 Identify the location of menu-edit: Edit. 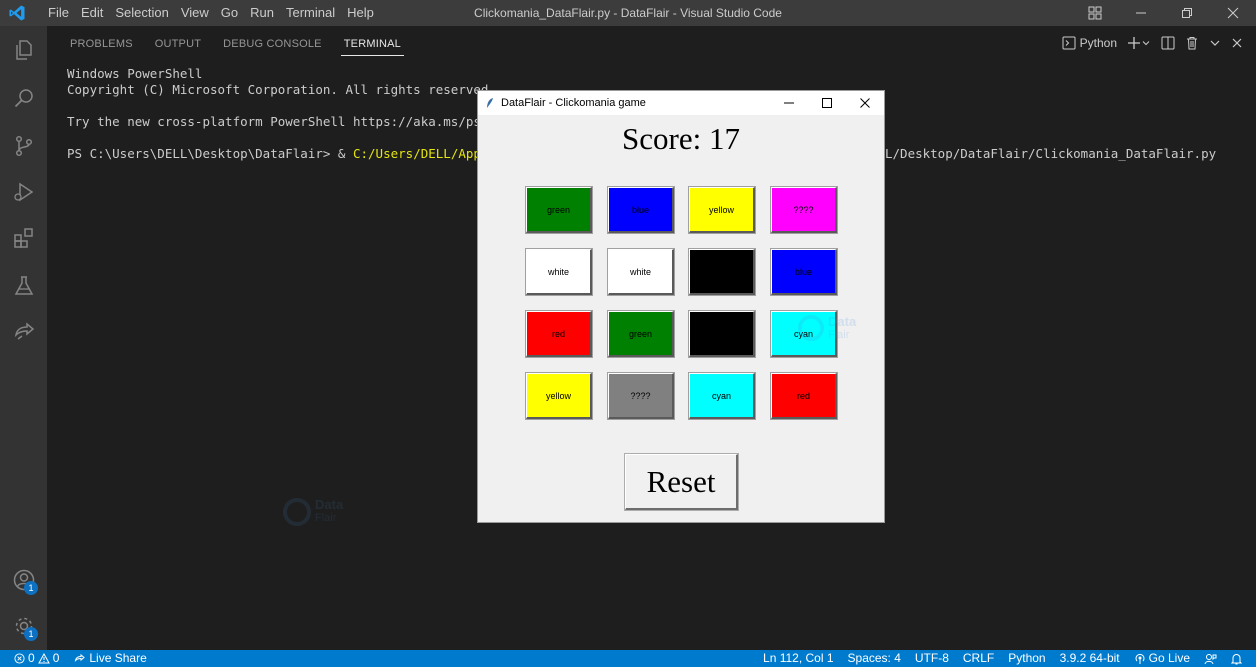
(92, 13).